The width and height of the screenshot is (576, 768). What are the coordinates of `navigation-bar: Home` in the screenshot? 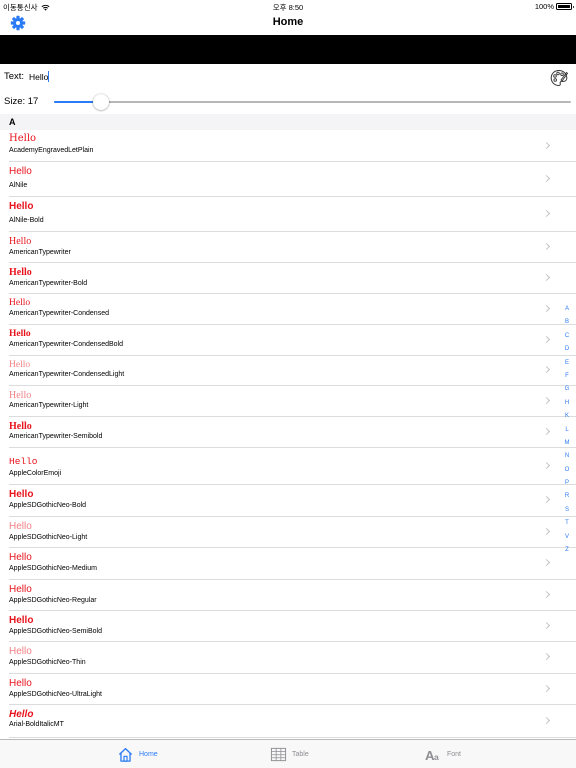 It's located at (288, 23).